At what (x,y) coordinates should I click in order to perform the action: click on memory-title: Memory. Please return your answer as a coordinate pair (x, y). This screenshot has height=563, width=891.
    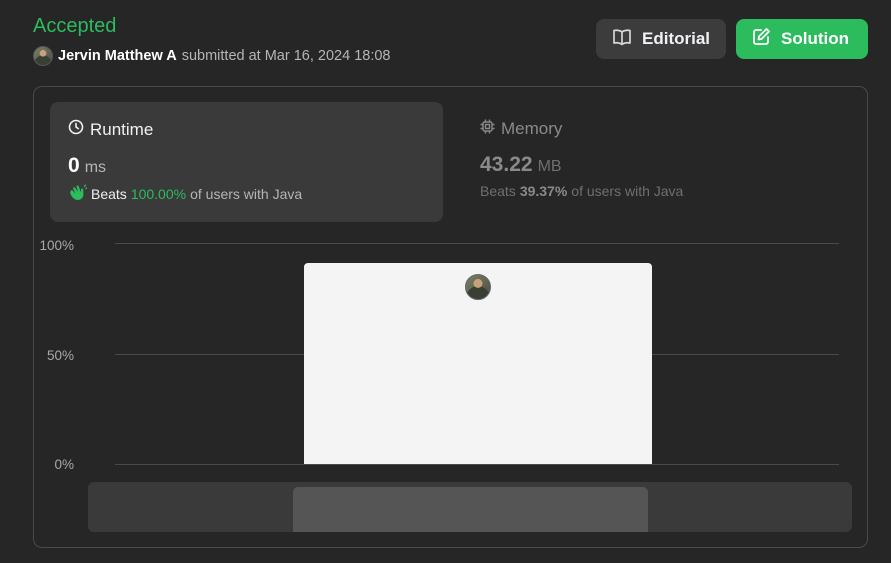
    Looking at the image, I should click on (532, 128).